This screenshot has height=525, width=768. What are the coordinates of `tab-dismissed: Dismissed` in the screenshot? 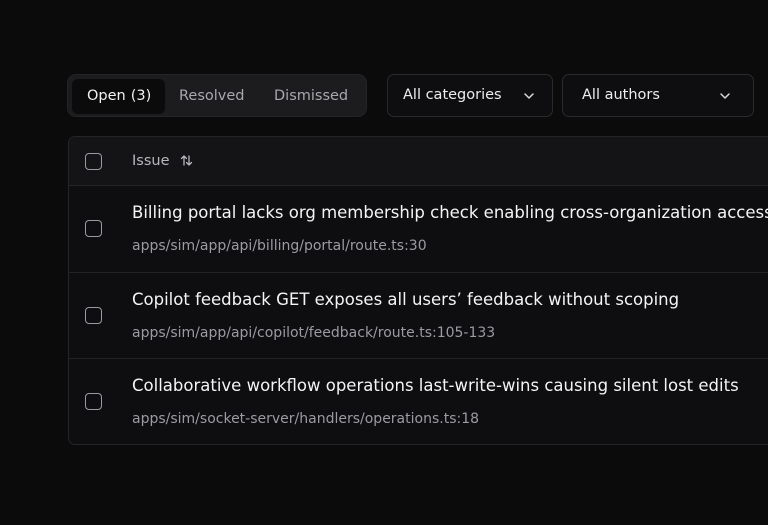 It's located at (311, 96).